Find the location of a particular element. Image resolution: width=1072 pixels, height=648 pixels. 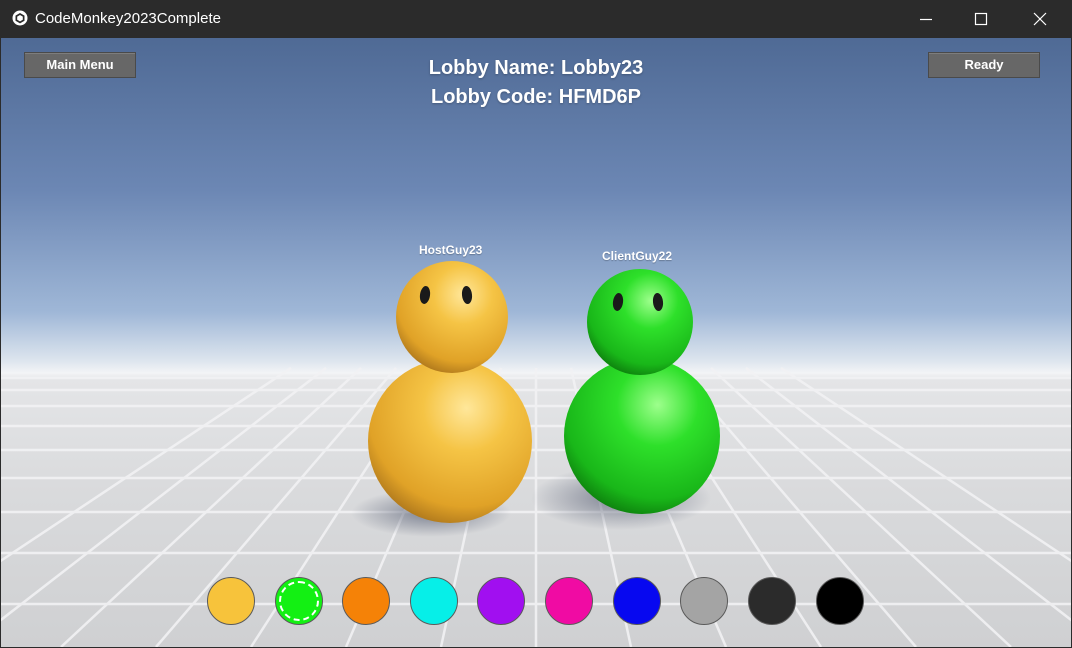

color-swatch-dark-gray is located at coordinates (772, 601).